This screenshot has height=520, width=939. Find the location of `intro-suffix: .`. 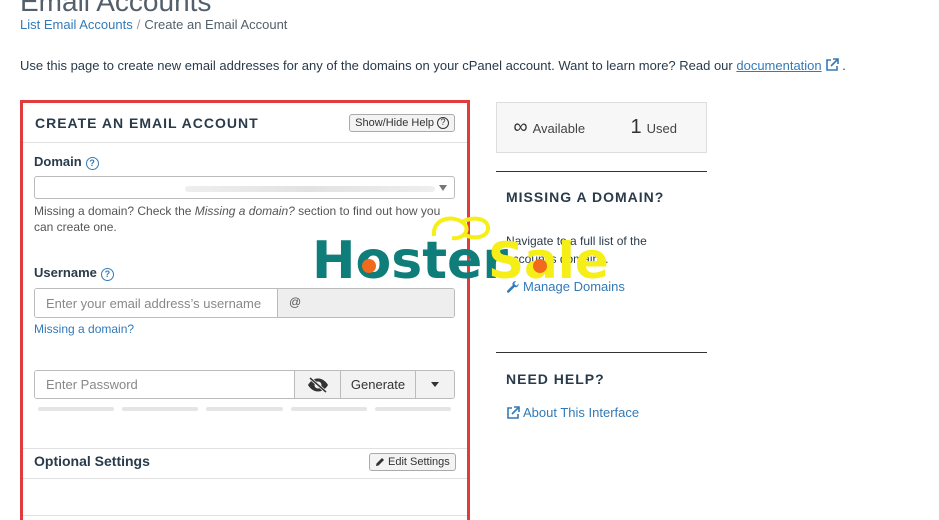

intro-suffix: . is located at coordinates (844, 65).